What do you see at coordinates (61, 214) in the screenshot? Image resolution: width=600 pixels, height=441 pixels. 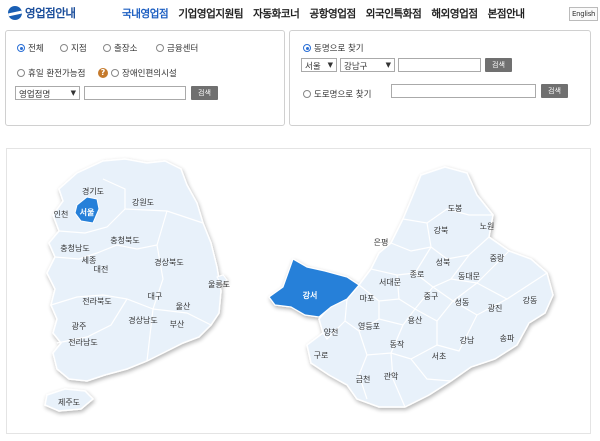 I see `korea-region-label-2: 인천` at bounding box center [61, 214].